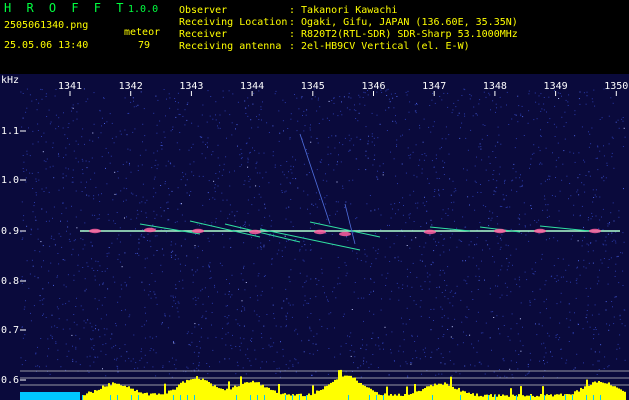 The width and height of the screenshot is (629, 400). Describe the element at coordinates (343, 10) in the screenshot. I see `info-value-observer: : Takanori Kawachi` at that location.